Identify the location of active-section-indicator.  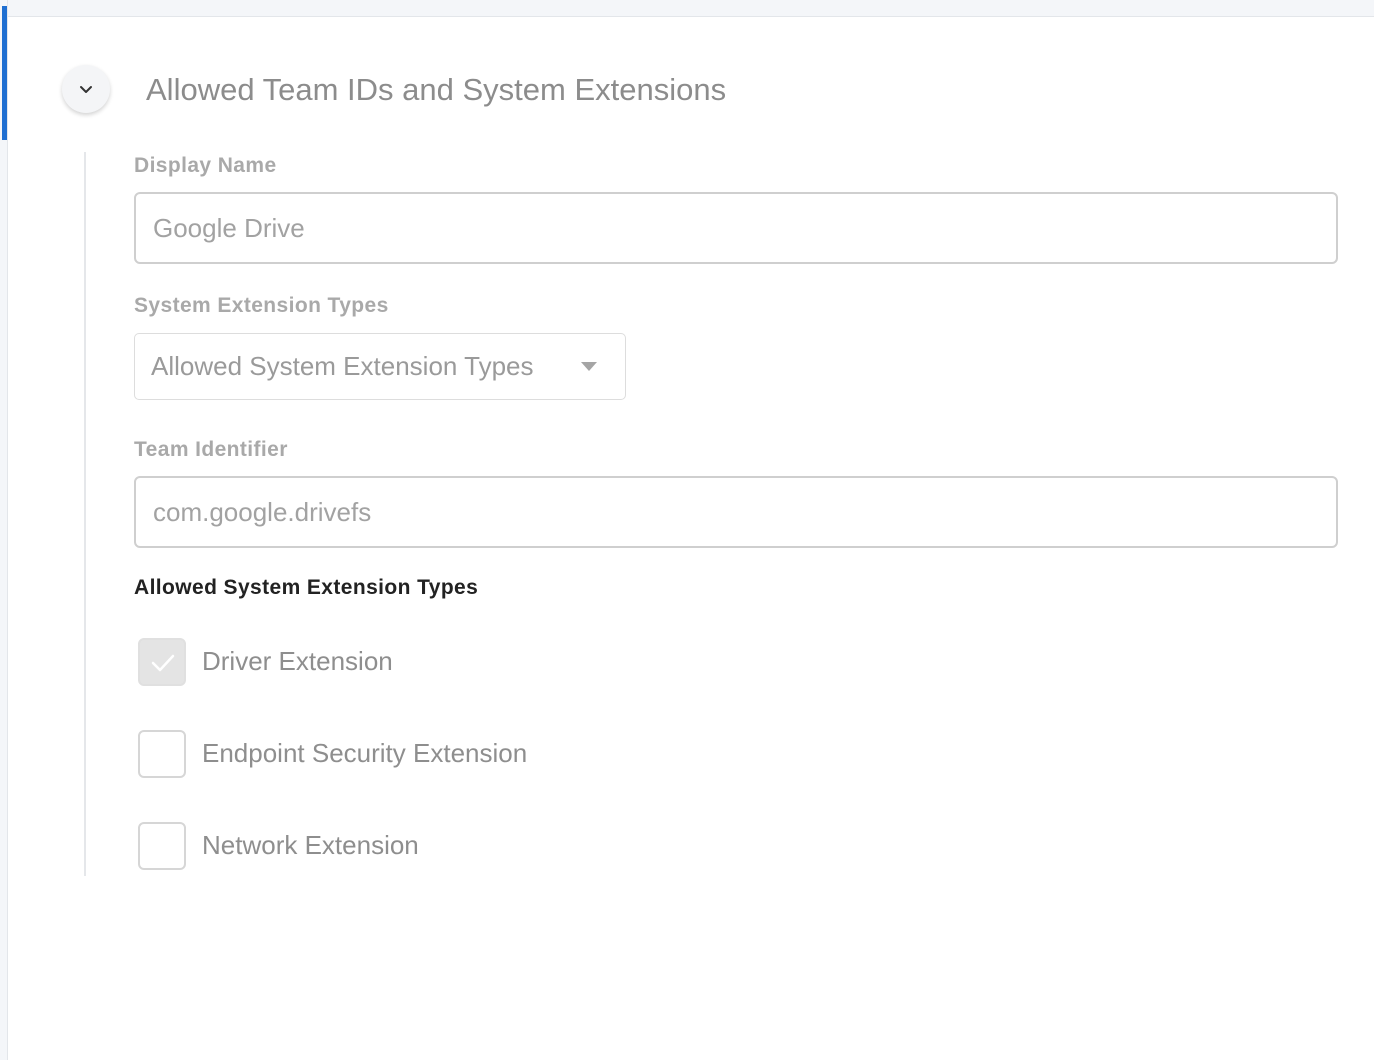
(4, 73).